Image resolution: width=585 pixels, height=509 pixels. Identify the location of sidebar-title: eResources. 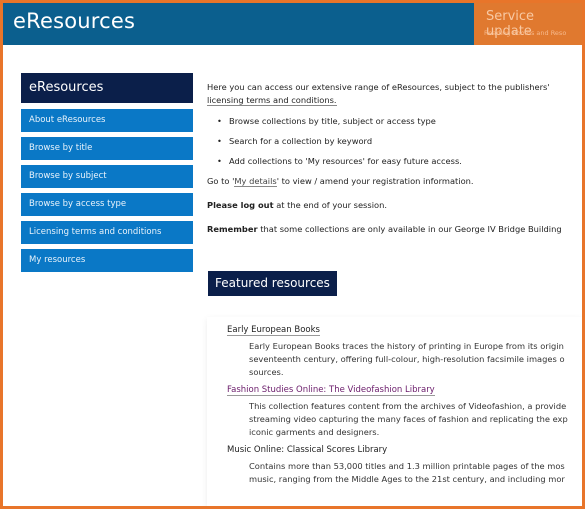
(107, 88).